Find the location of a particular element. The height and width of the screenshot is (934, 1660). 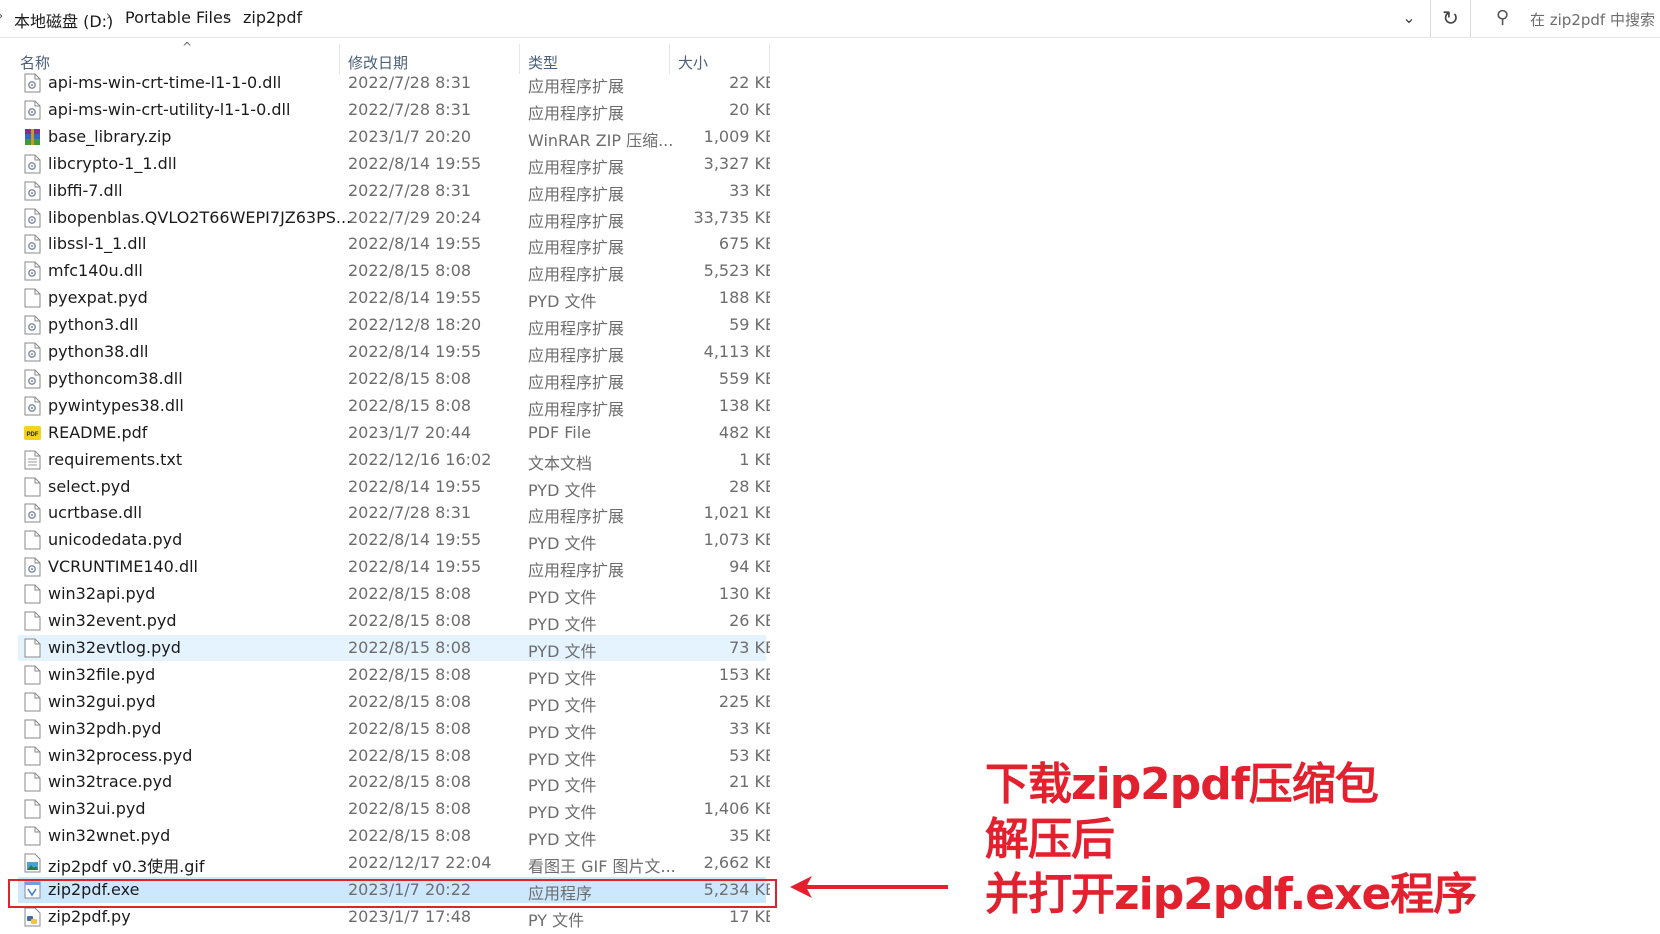

file-row: select.pyd 2022/8/14 19:55 PYD 文件 28 KB is located at coordinates (394, 487).